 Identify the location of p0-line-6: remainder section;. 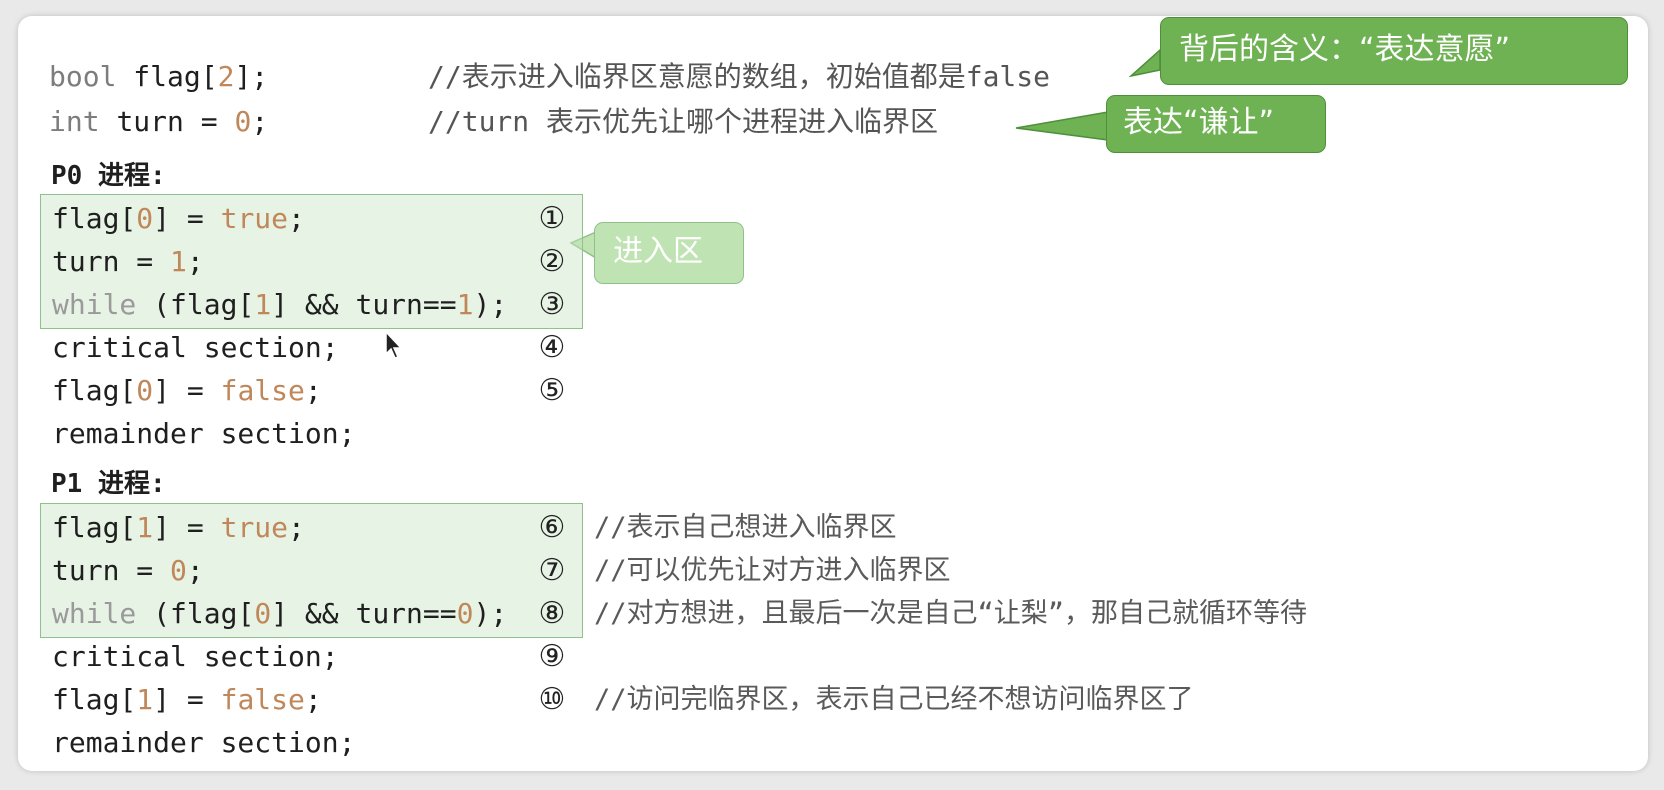
(204, 433).